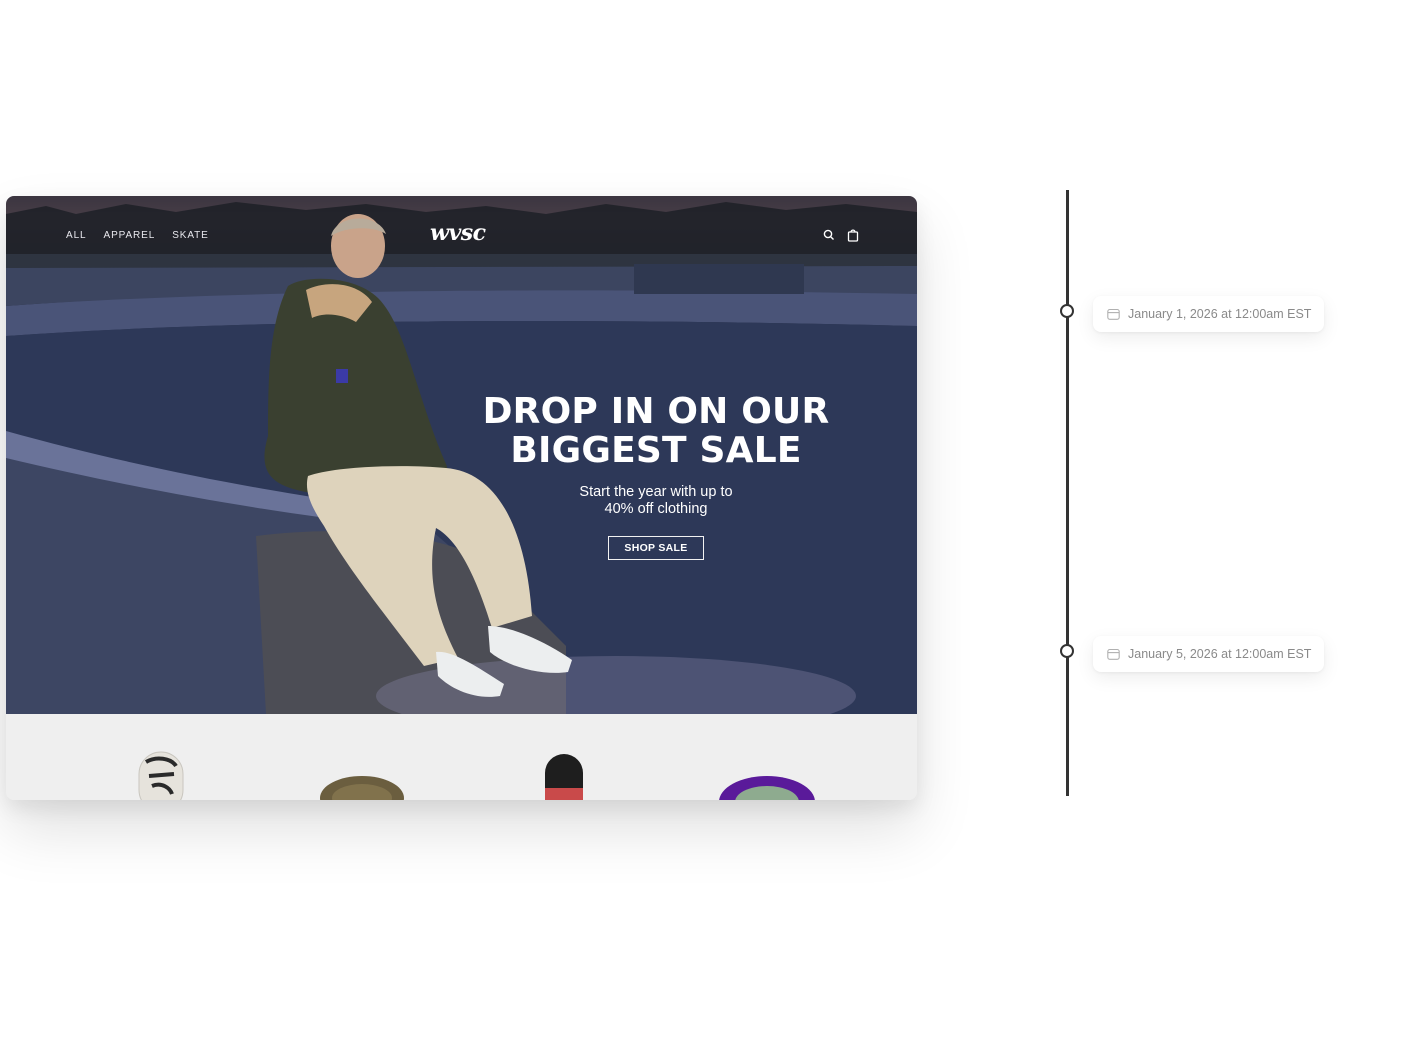 This screenshot has height=1048, width=1417. I want to click on main-nav: ALL APPAREL SKATE, so click(137, 235).